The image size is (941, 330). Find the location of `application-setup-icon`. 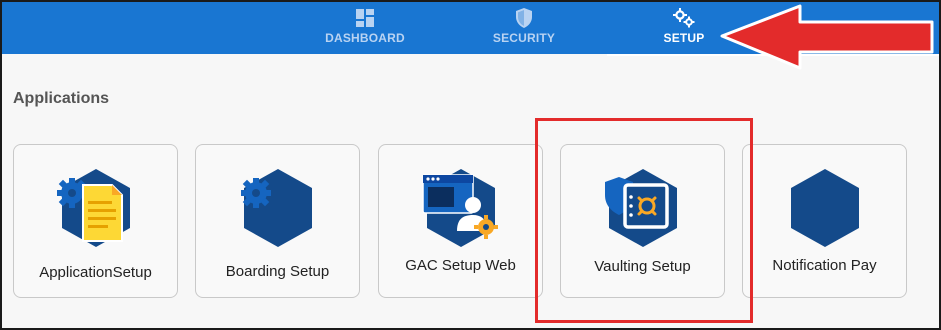

application-setup-icon is located at coordinates (96, 208).